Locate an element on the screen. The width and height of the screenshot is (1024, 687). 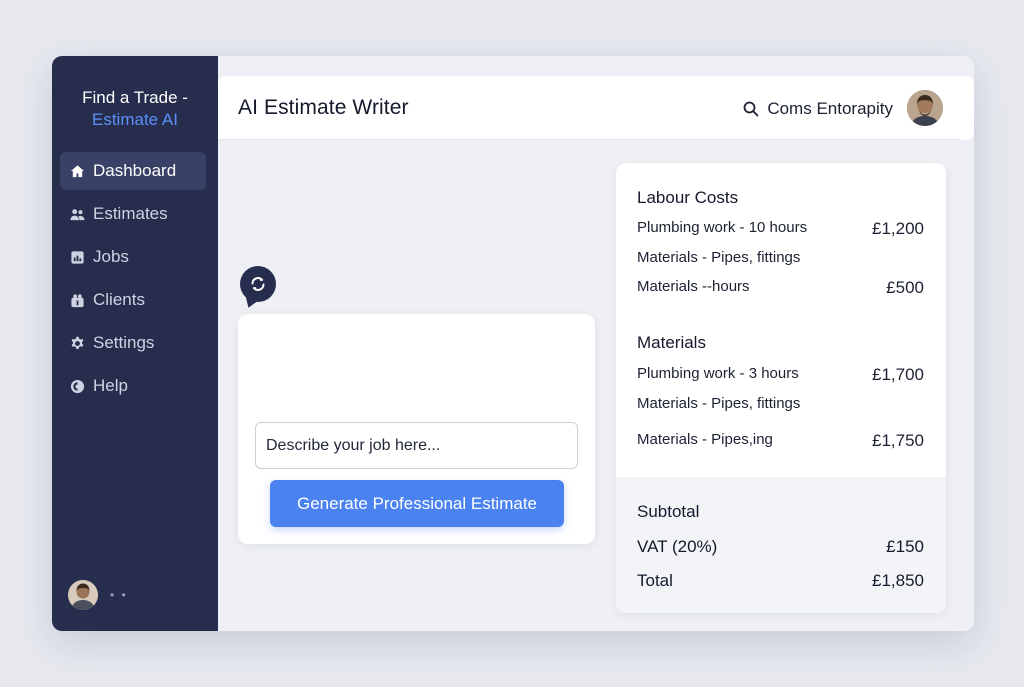
list-item: Plumbing work - 3 hours £1,700 is located at coordinates (780, 375).